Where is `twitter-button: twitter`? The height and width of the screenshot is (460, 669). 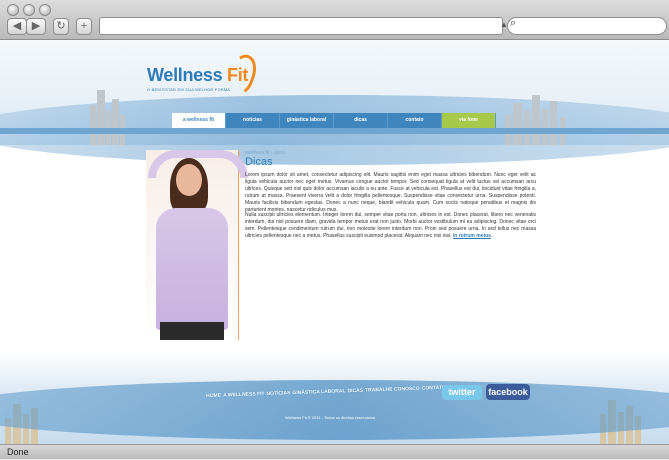
twitter-button: twitter is located at coordinates (462, 392).